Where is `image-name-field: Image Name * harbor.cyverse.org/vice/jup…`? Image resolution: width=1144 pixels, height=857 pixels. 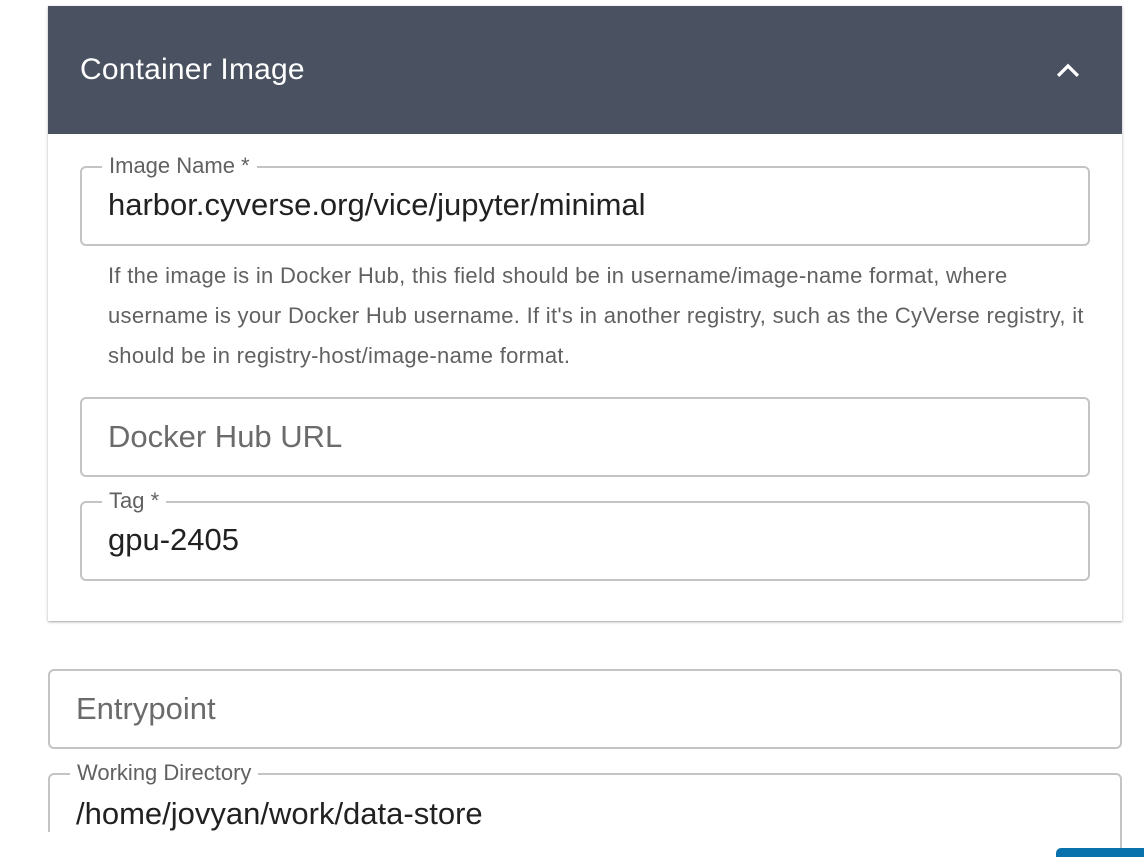
image-name-field: Image Name * harbor.cyverse.org/vice/jup… is located at coordinates (585, 199).